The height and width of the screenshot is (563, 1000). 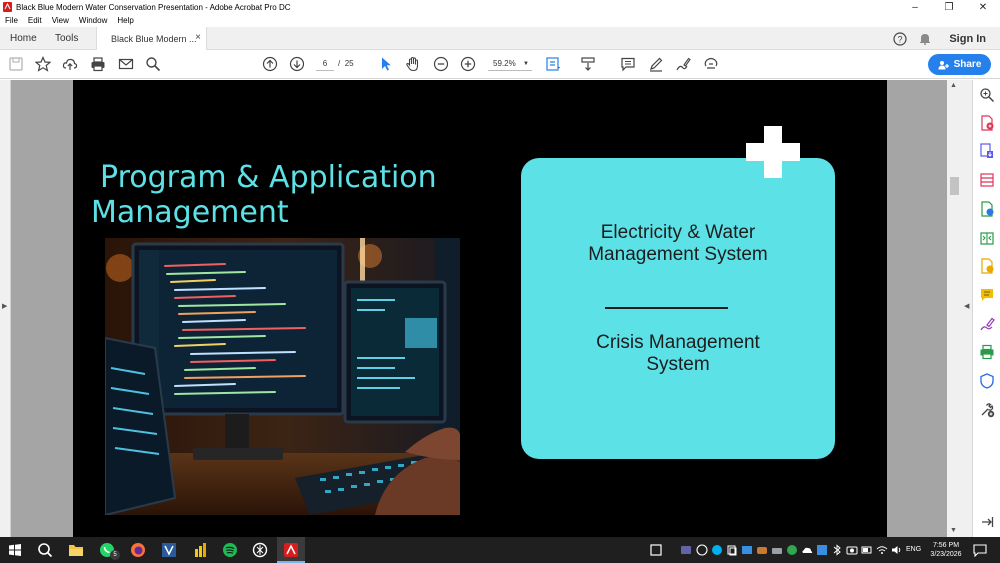 What do you see at coordinates (110, 550) in the screenshot?
I see `whatsapp-taskbar-item: 5` at bounding box center [110, 550].